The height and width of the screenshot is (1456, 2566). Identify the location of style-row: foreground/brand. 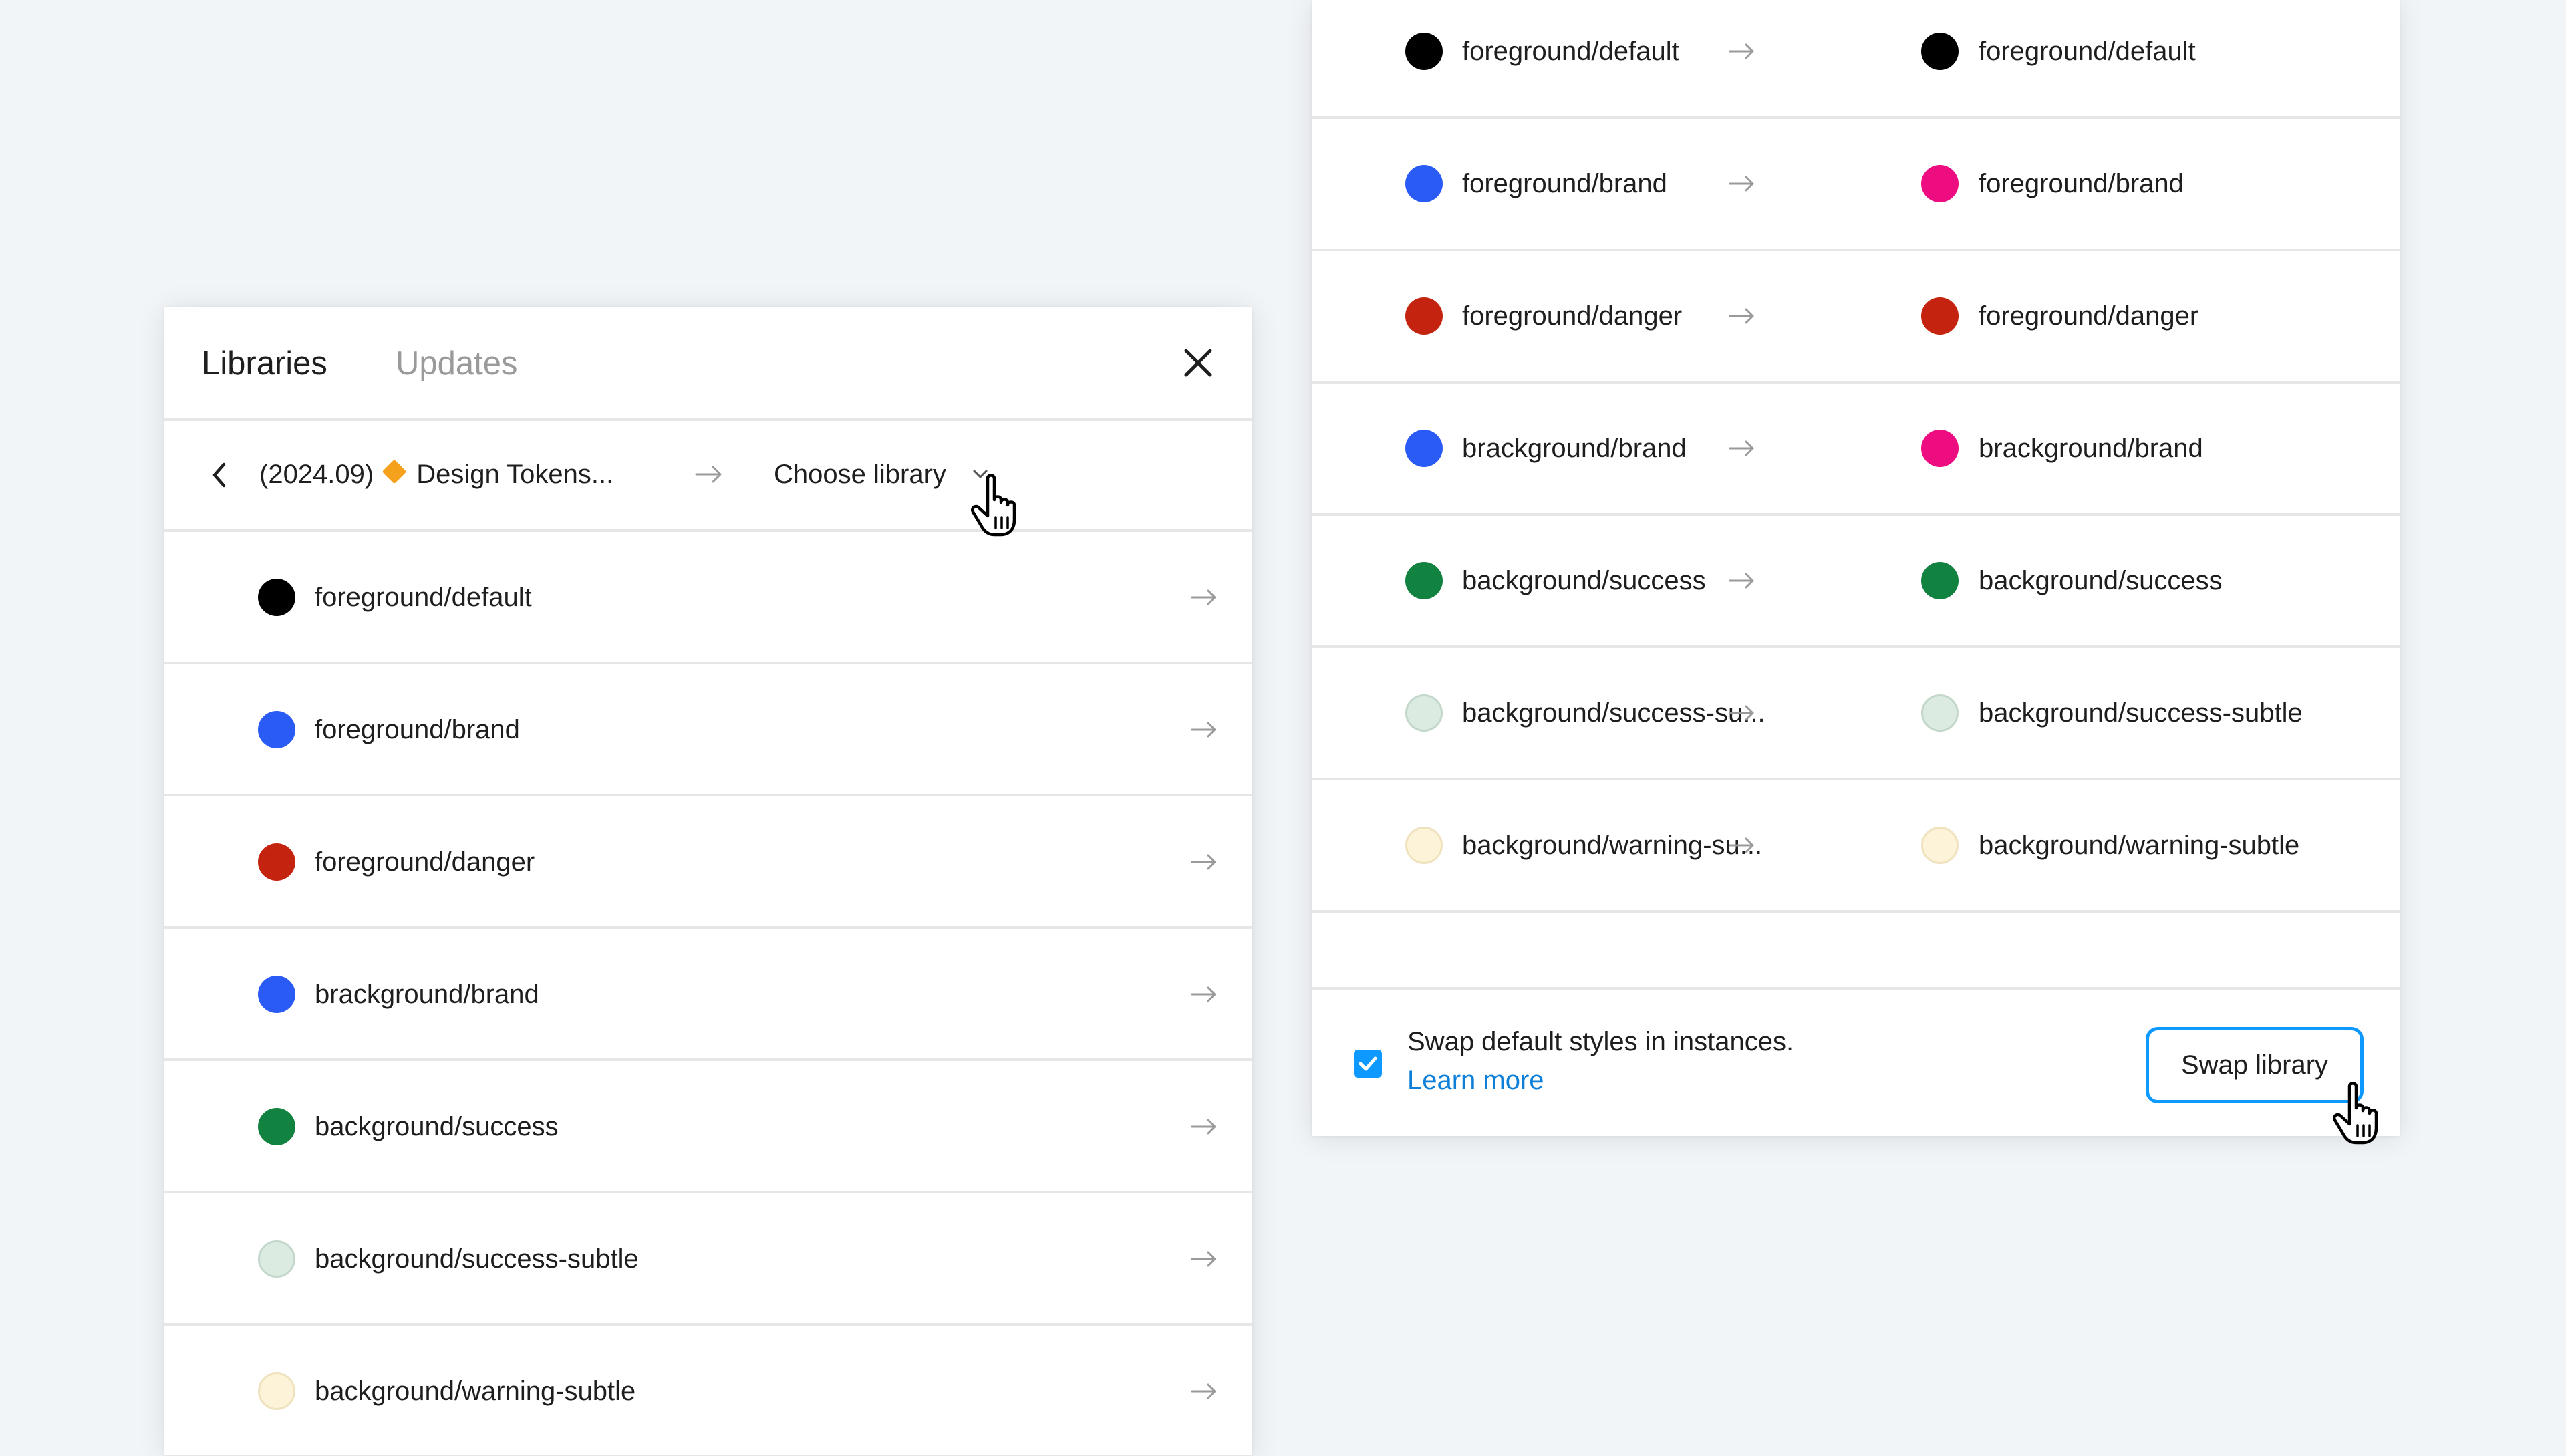
(708, 730).